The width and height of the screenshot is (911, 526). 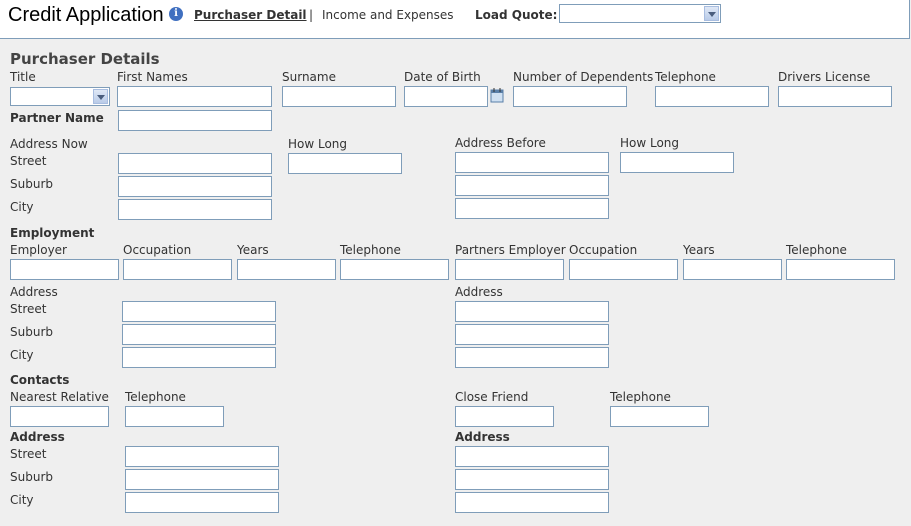 What do you see at coordinates (816, 250) in the screenshot?
I see `partner-telephone-label: Telephone` at bounding box center [816, 250].